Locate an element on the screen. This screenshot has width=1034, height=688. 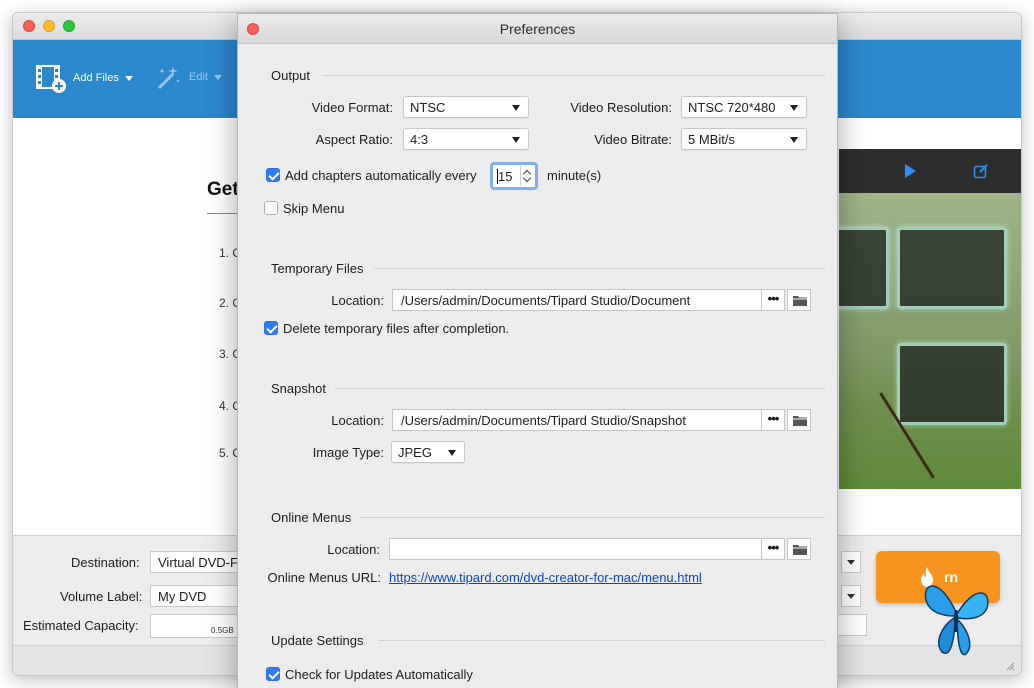
temp-open-folder-button is located at coordinates (799, 300).